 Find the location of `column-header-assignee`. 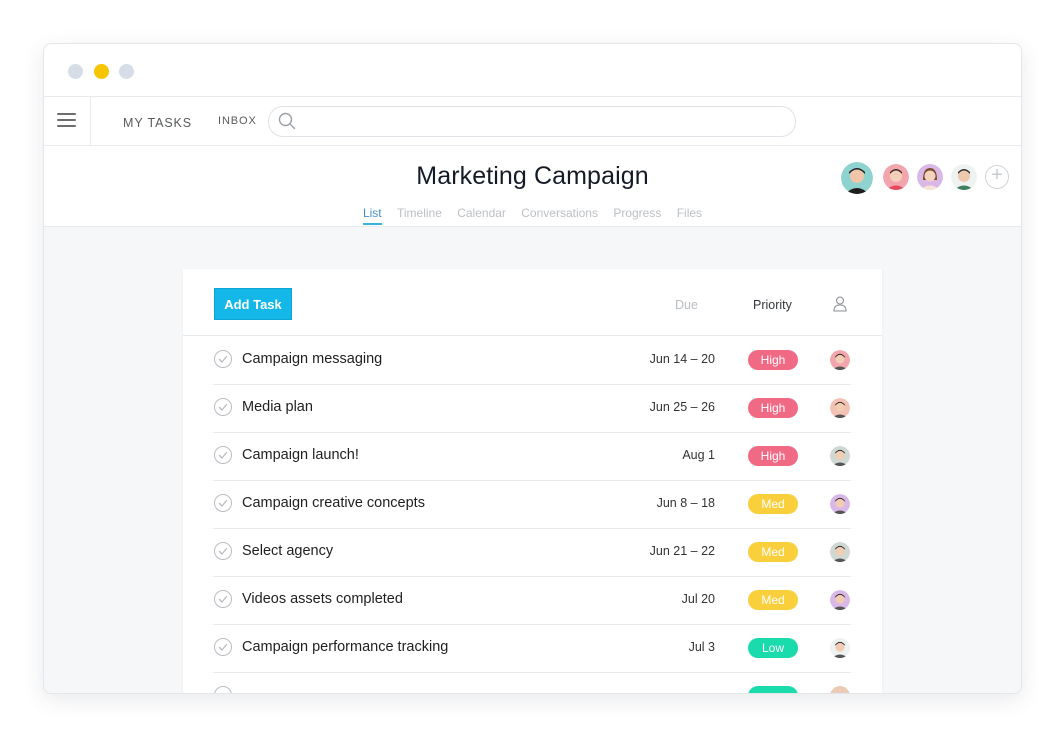

column-header-assignee is located at coordinates (840, 306).